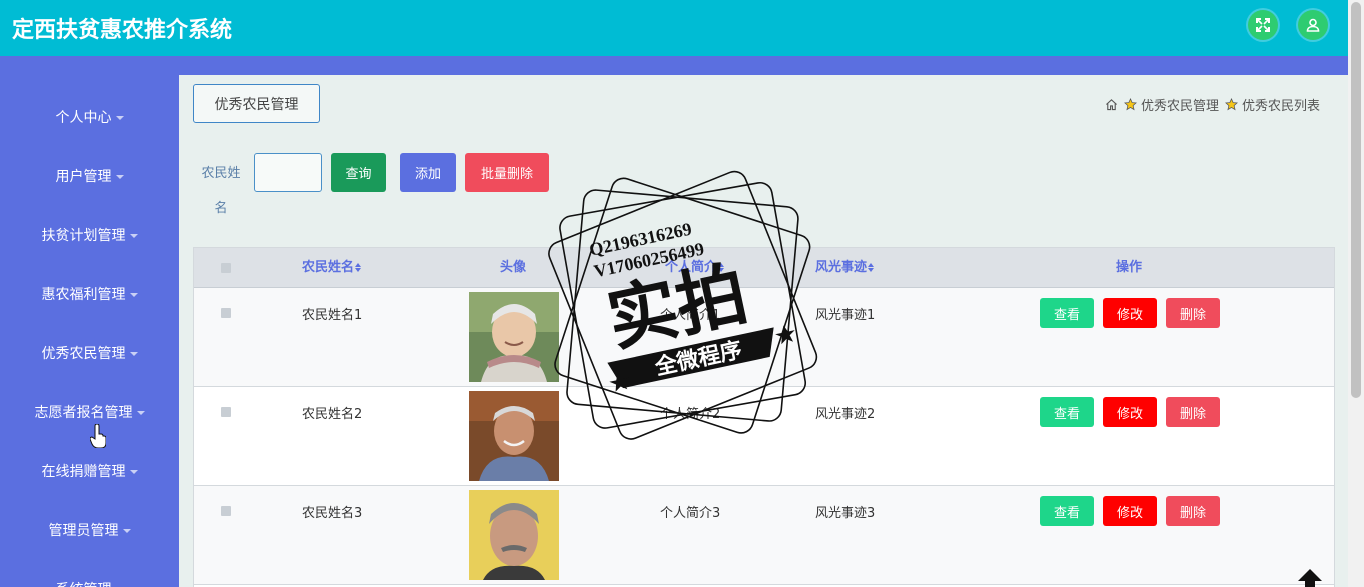  Describe the element at coordinates (226, 268) in the screenshot. I see `select-all-checkbox` at that location.